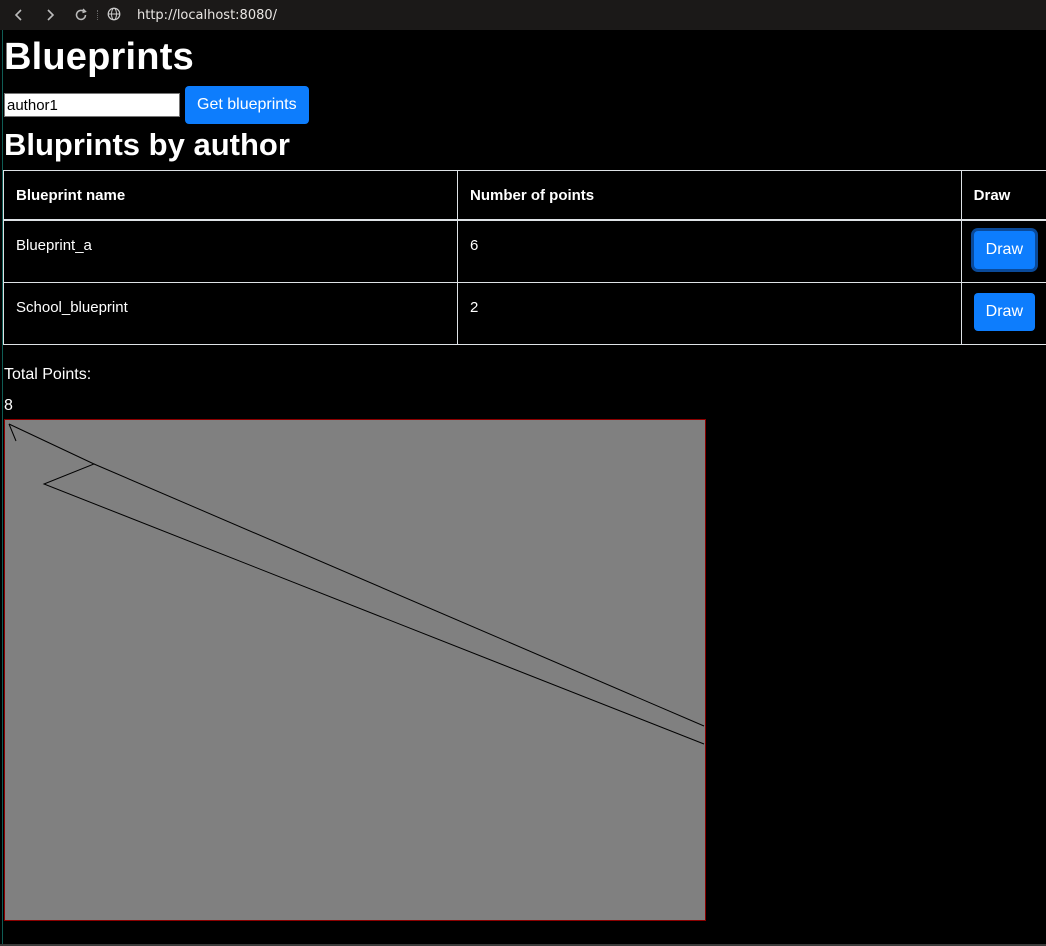 This screenshot has height=946, width=1046. I want to click on table-row: School_blueprint 2 Draw, so click(524, 313).